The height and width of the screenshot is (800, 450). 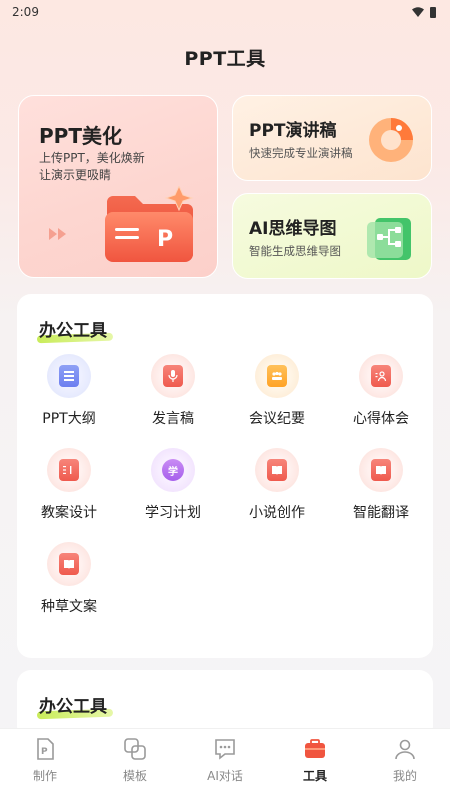 I want to click on book-icon, so click(x=277, y=470).